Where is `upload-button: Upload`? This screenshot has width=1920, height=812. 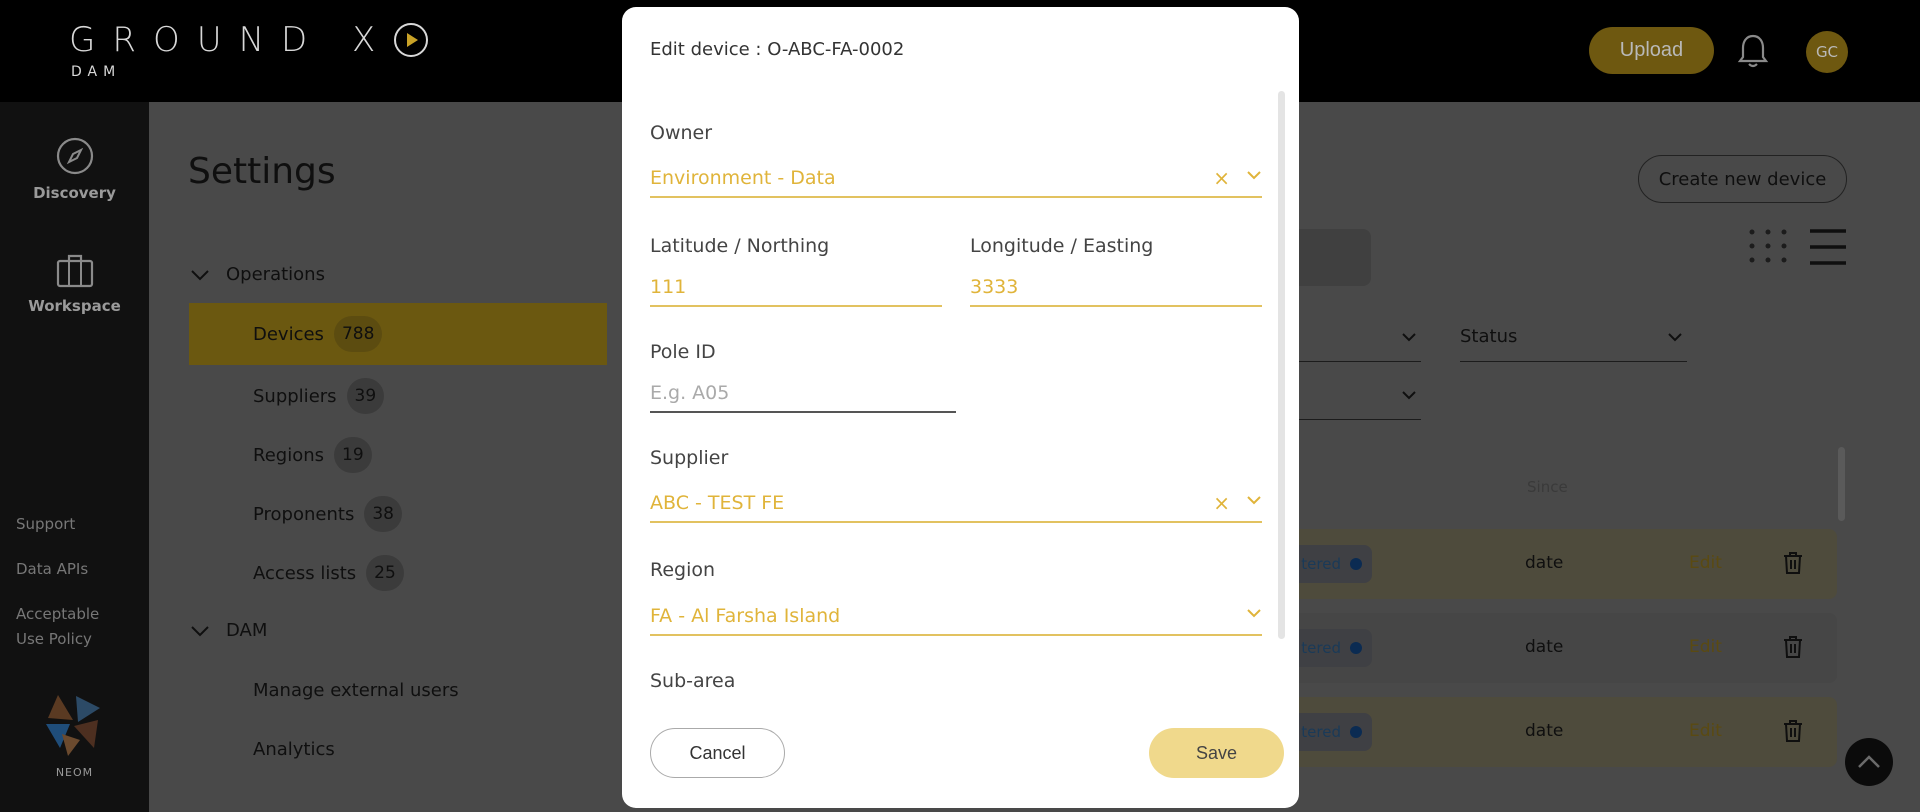 upload-button: Upload is located at coordinates (1651, 50).